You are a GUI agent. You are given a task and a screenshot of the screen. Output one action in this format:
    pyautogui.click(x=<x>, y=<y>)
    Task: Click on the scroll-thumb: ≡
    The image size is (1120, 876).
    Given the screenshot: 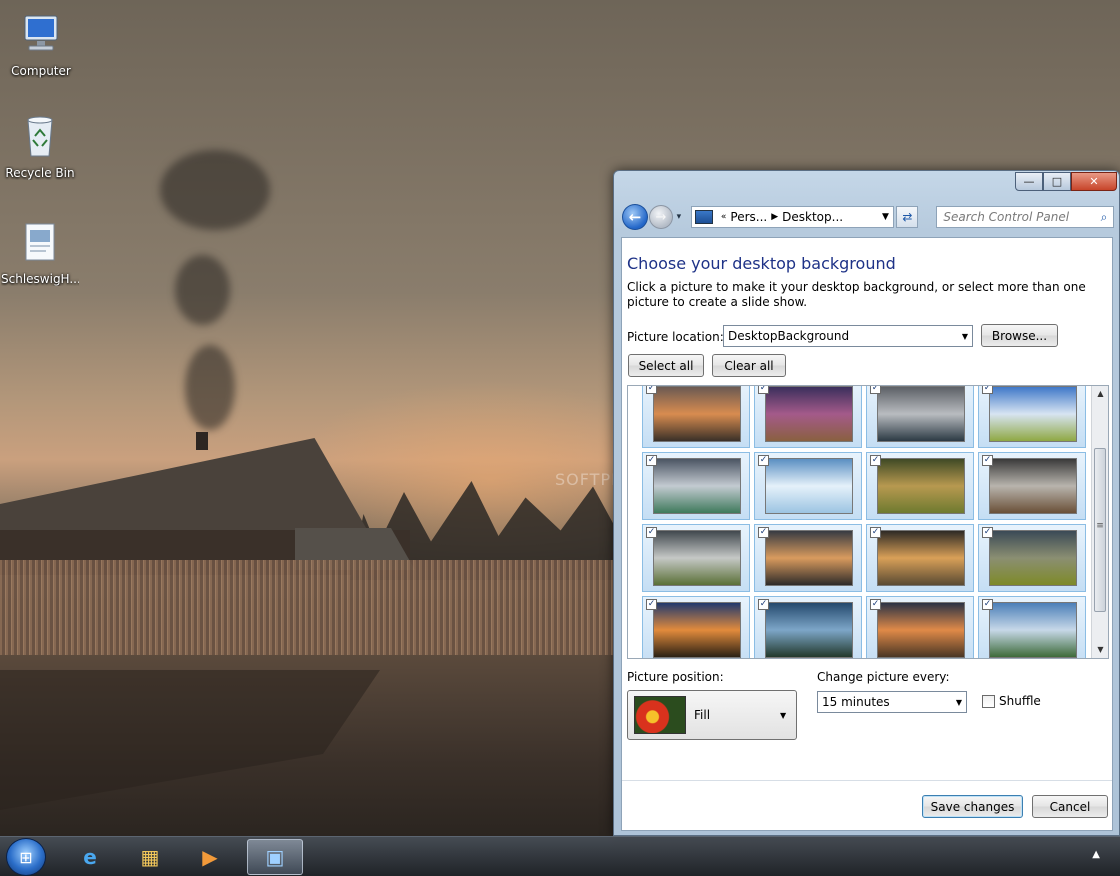 What is the action you would take?
    pyautogui.click(x=1100, y=530)
    